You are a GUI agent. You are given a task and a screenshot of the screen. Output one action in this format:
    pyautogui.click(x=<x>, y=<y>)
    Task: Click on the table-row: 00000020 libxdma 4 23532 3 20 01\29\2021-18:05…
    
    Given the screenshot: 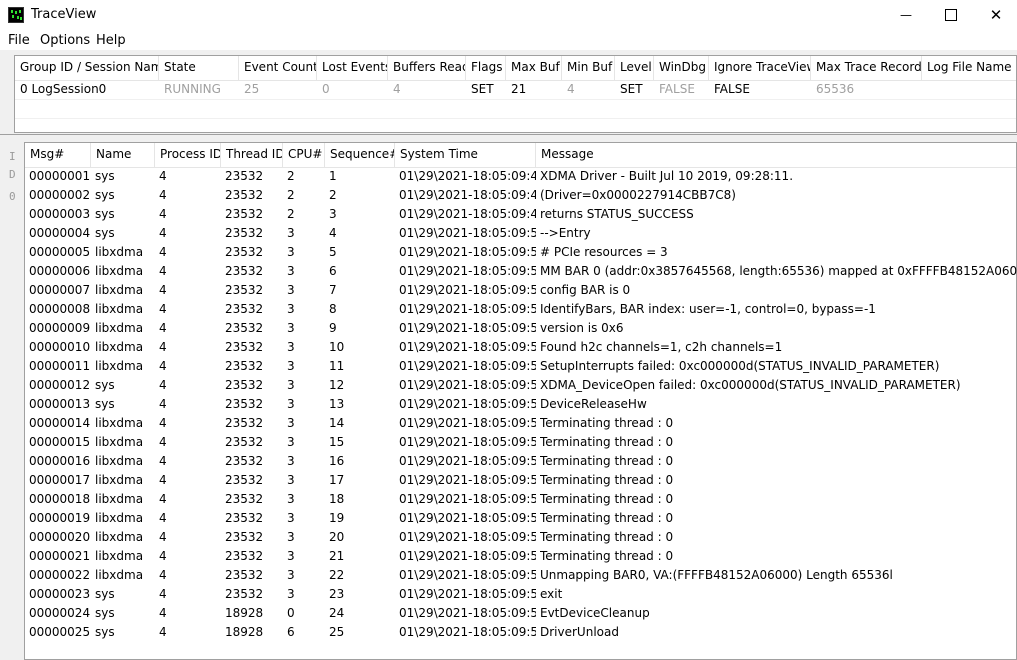 What is the action you would take?
    pyautogui.click(x=520, y=537)
    